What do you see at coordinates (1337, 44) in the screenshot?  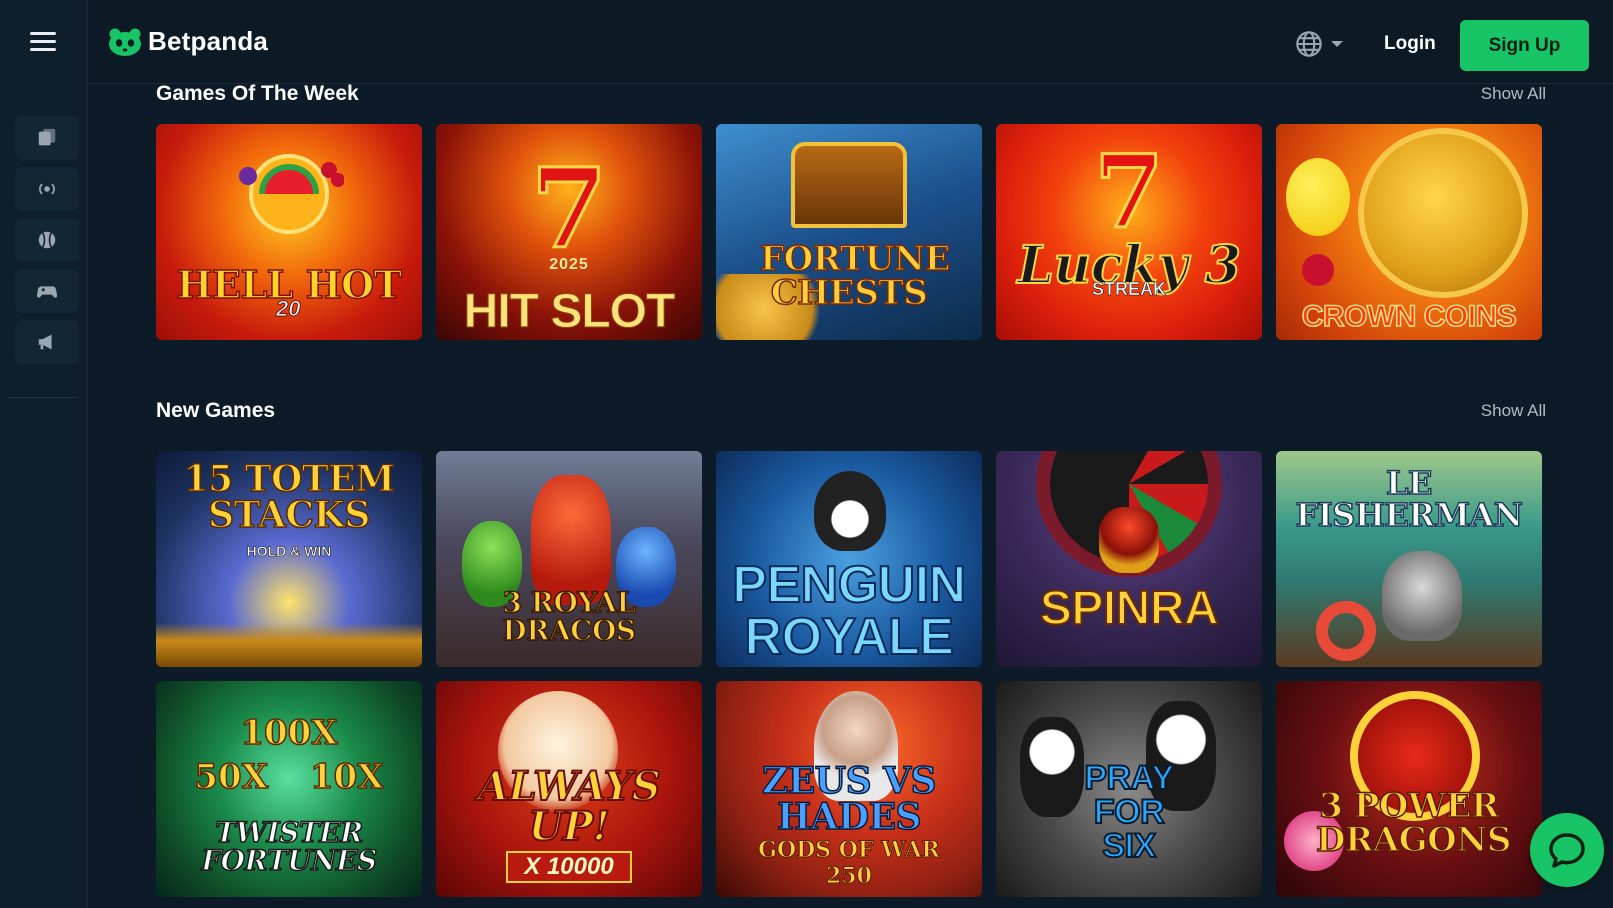 I see `chevron-down-icon` at bounding box center [1337, 44].